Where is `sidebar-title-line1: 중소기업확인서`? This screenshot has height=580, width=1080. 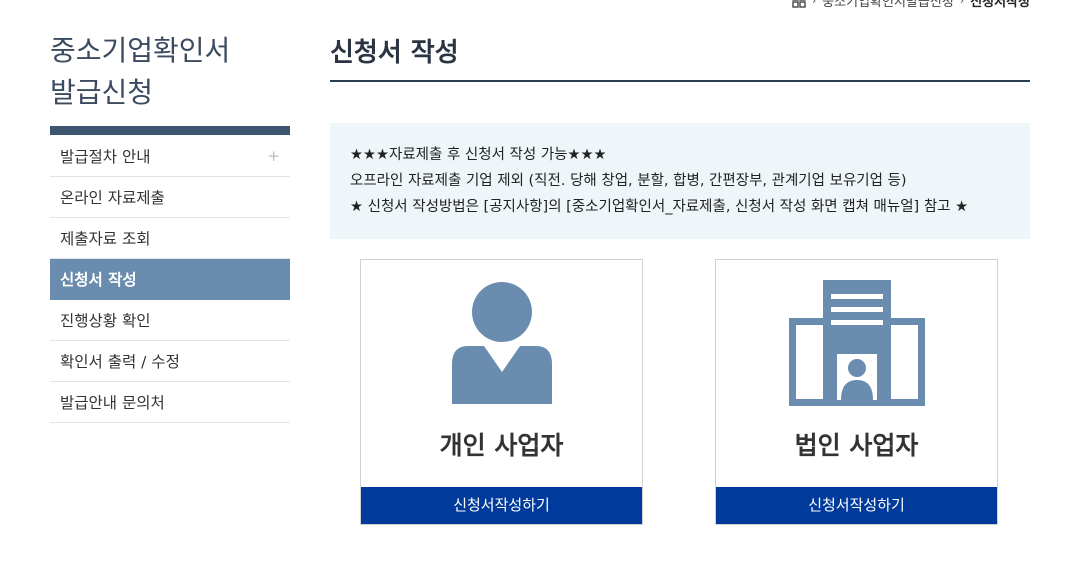 sidebar-title-line1: 중소기업확인서 is located at coordinates (140, 50).